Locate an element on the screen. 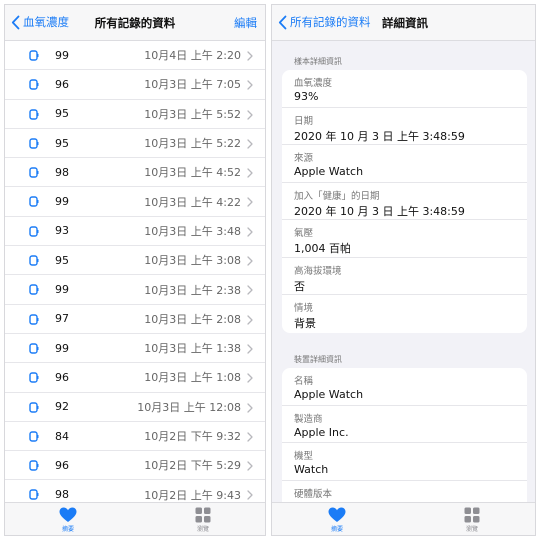  field-value: 背景 is located at coordinates (305, 323).